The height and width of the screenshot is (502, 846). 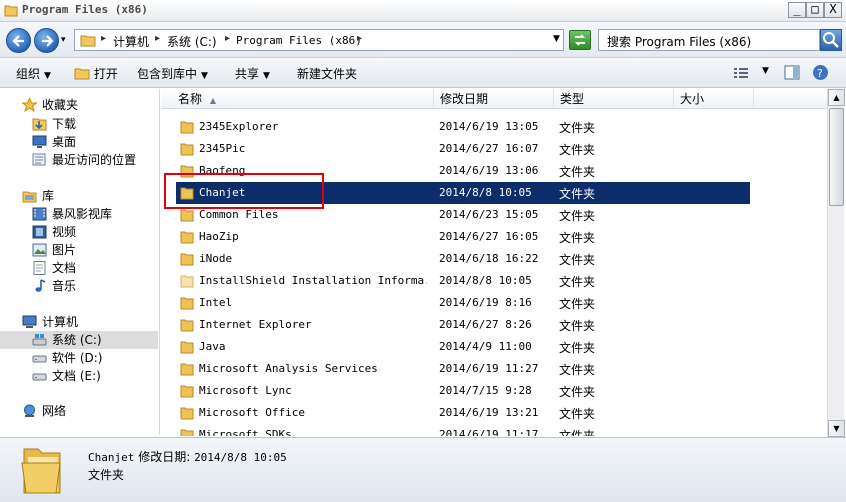 I want to click on nav-favorites: 收藏夹, so click(x=87, y=105).